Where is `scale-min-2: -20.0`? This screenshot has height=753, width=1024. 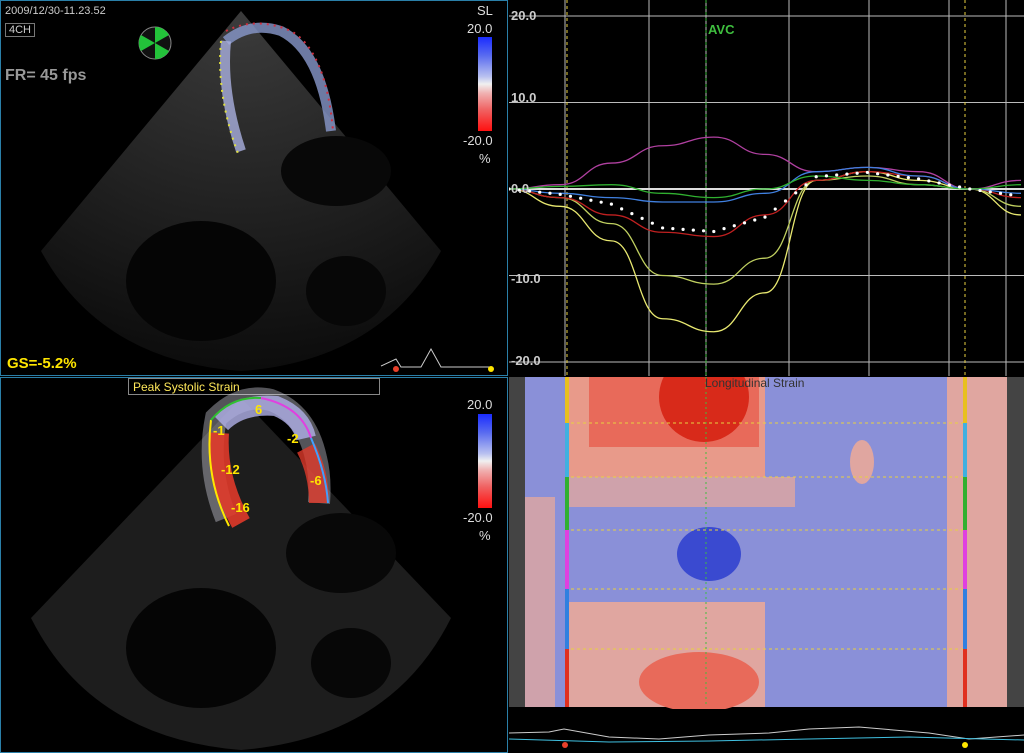
scale-min-2: -20.0 is located at coordinates (478, 517).